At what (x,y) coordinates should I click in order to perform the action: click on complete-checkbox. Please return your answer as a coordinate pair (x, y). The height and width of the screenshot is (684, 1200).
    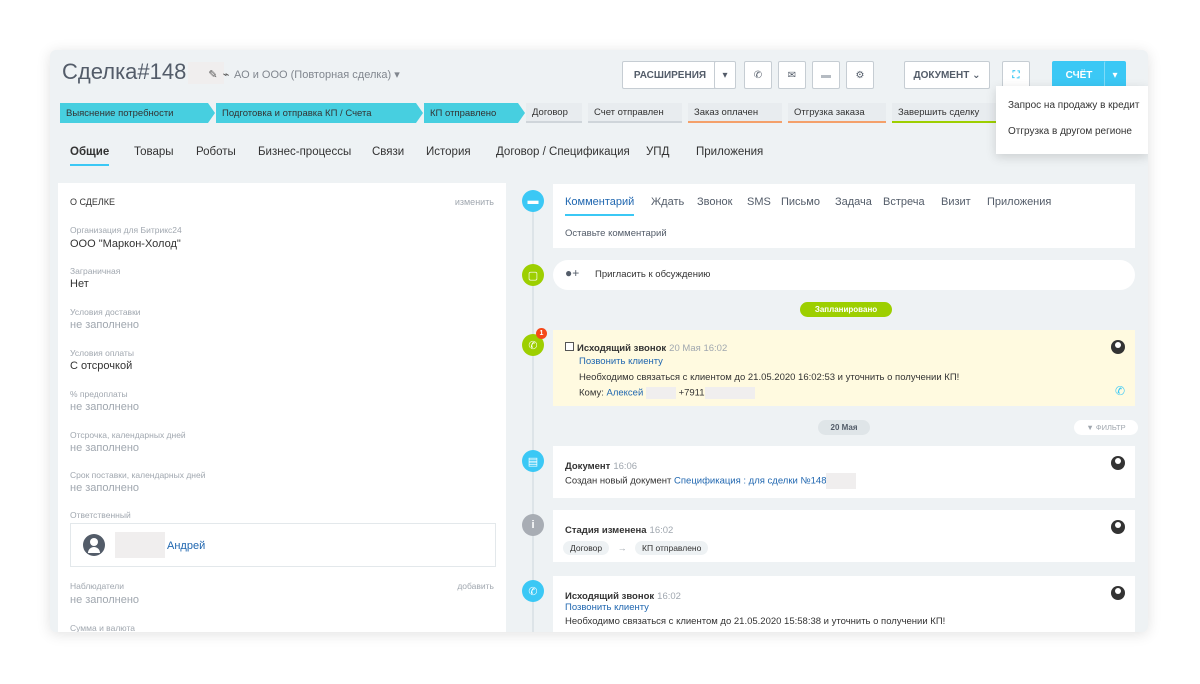
    Looking at the image, I should click on (569, 347).